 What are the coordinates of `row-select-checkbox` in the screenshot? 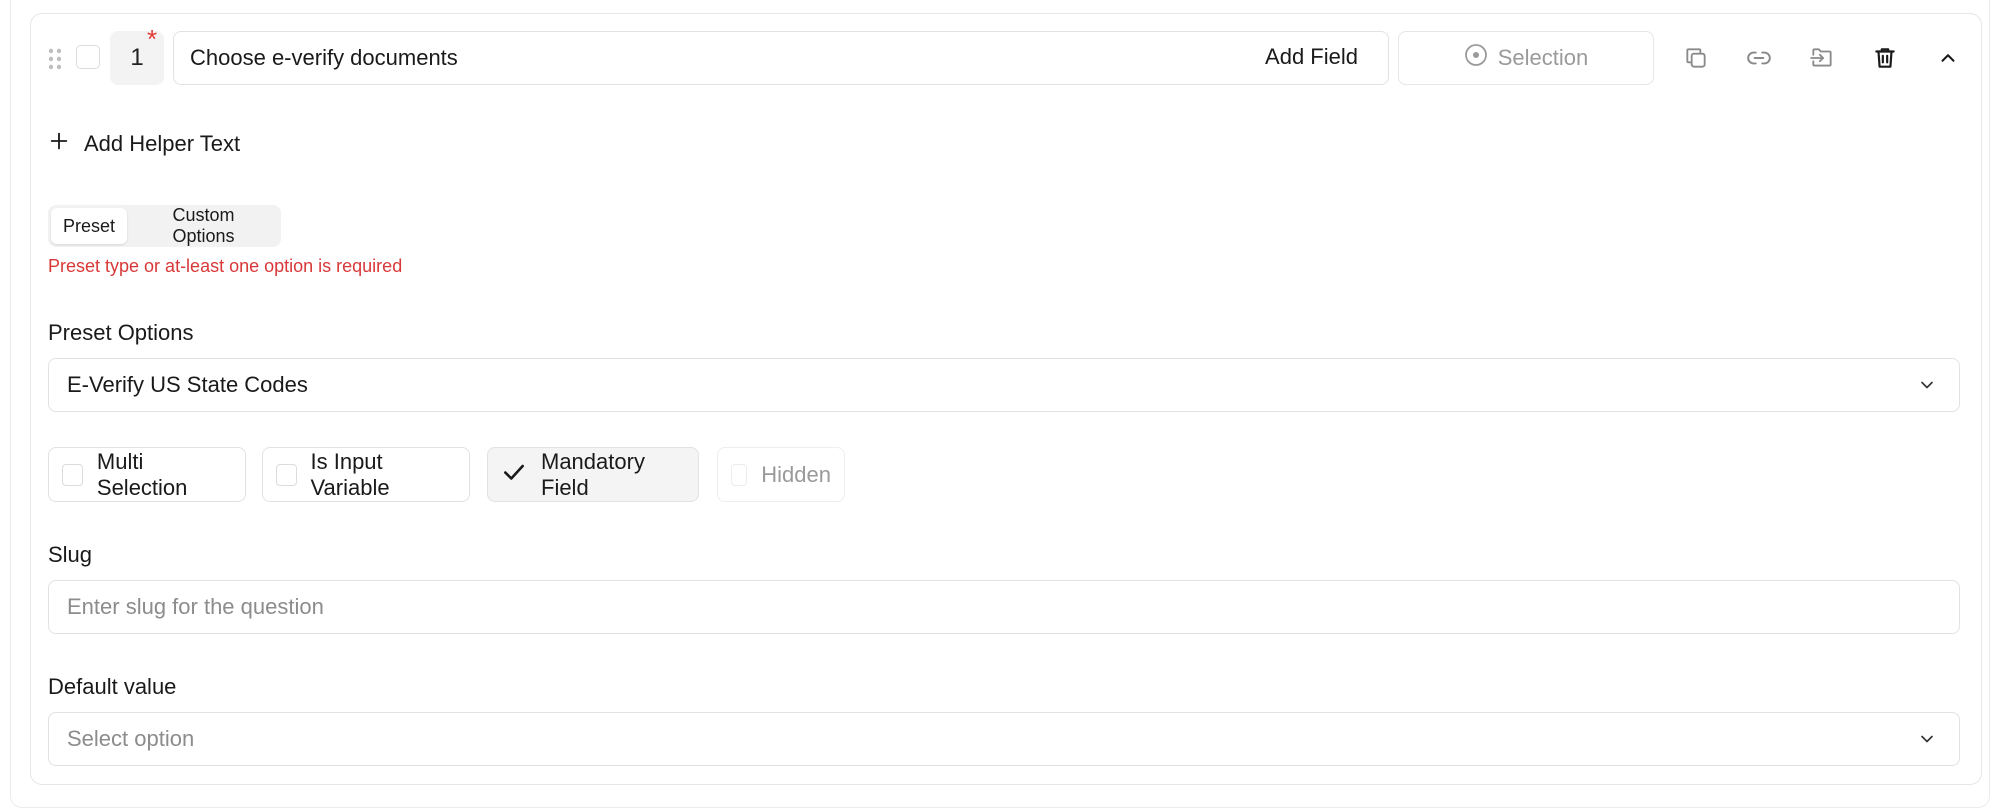 It's located at (88, 57).